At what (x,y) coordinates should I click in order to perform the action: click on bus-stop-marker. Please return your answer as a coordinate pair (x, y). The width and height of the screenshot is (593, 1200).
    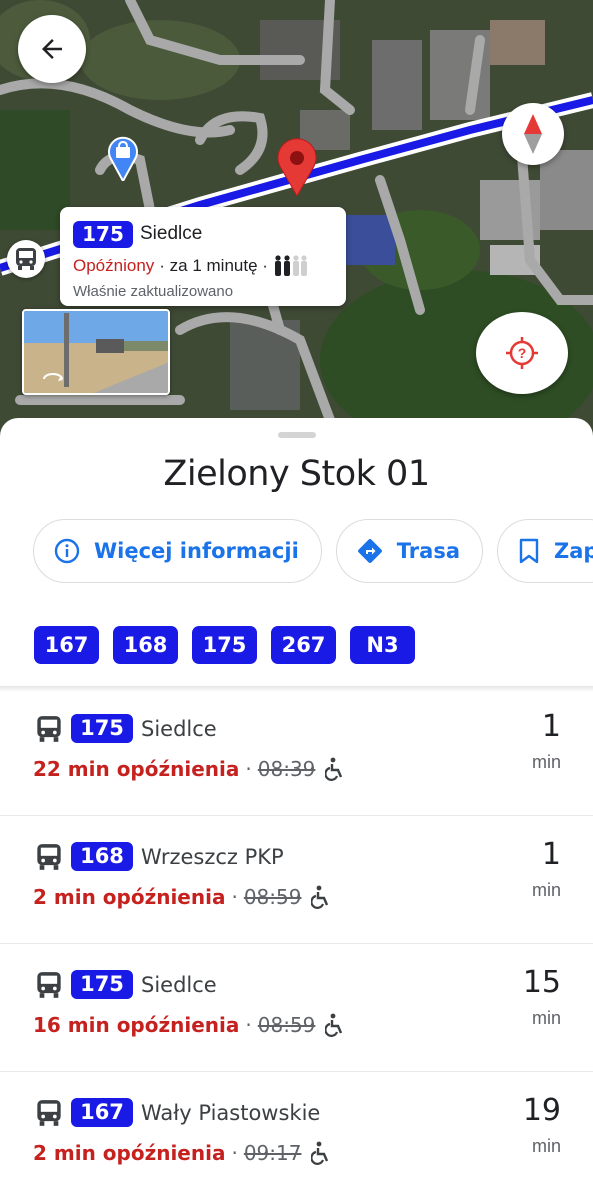
    Looking at the image, I should click on (26, 259).